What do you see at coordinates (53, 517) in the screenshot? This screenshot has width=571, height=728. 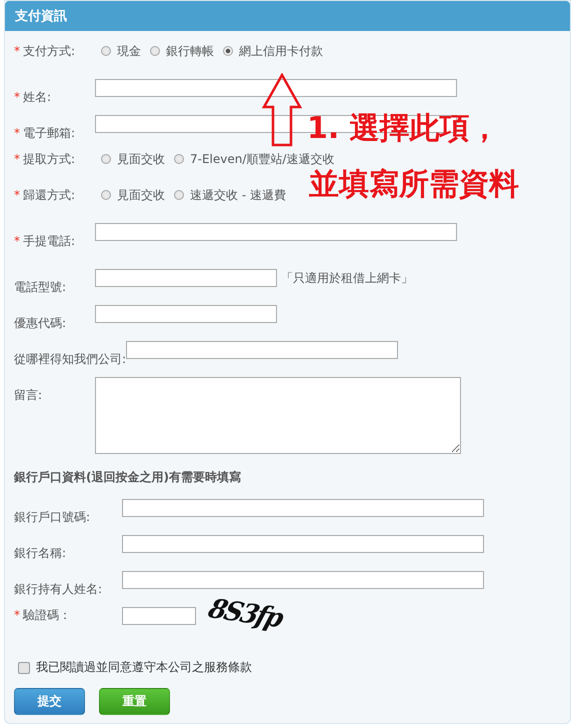 I see `field-label: 銀行戶口號碼:` at bounding box center [53, 517].